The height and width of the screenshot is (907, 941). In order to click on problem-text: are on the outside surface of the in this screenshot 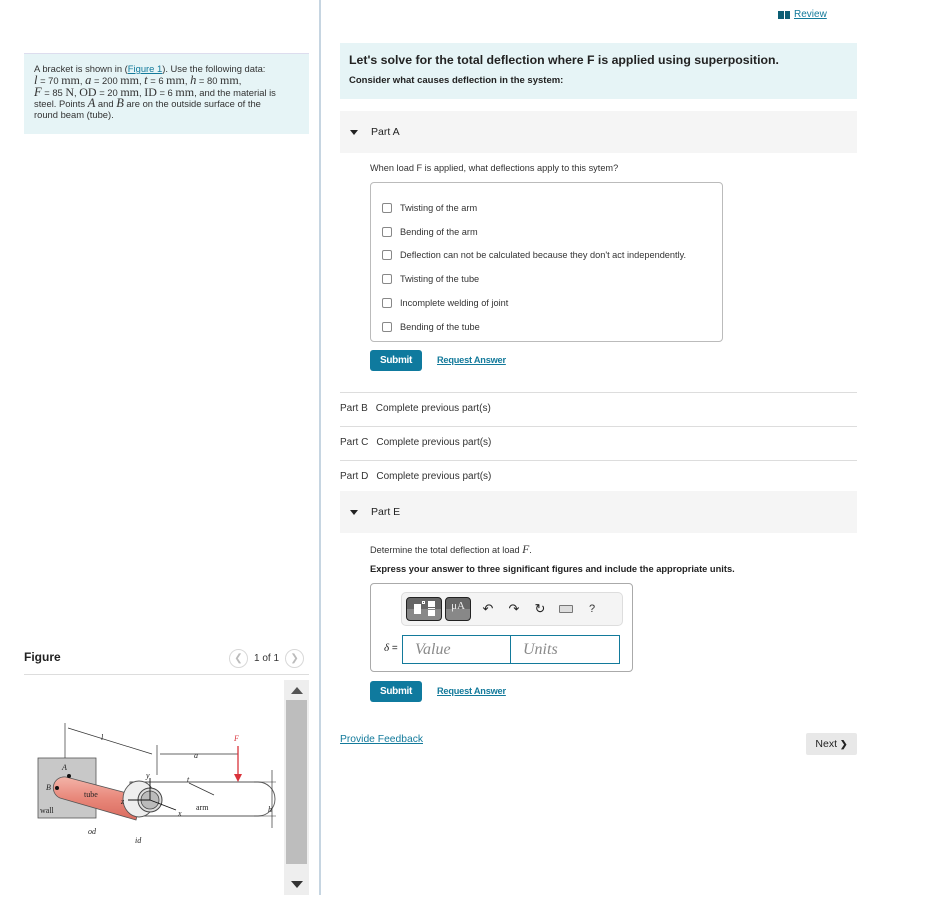, I will do `click(192, 104)`.